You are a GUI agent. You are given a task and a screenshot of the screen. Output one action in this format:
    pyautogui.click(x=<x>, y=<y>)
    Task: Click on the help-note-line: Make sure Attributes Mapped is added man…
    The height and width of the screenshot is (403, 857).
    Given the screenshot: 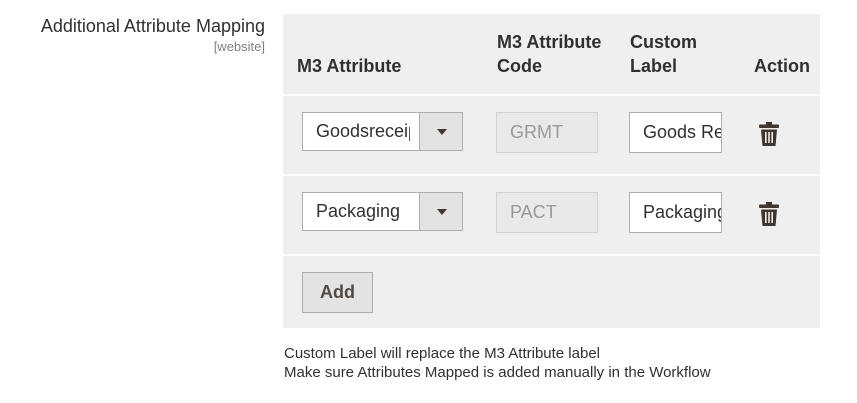 What is the action you would take?
    pyautogui.click(x=497, y=372)
    